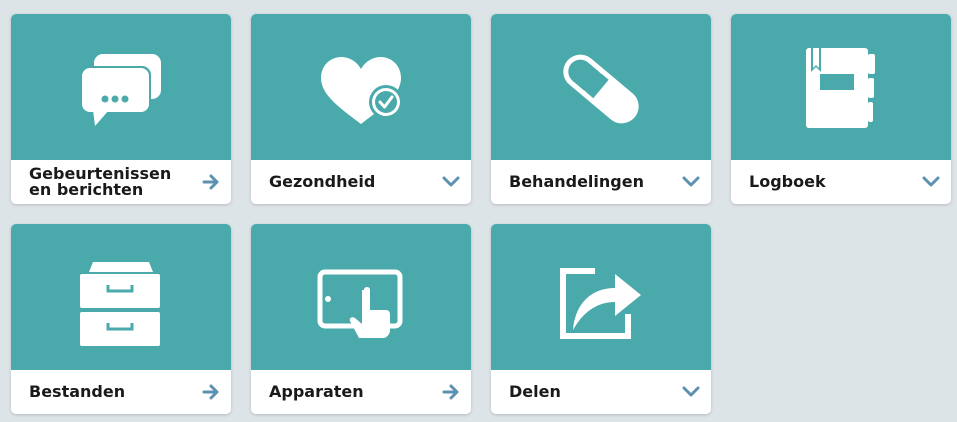 This screenshot has width=957, height=422. Describe the element at coordinates (601, 392) in the screenshot. I see `tile-footer: Delen` at that location.